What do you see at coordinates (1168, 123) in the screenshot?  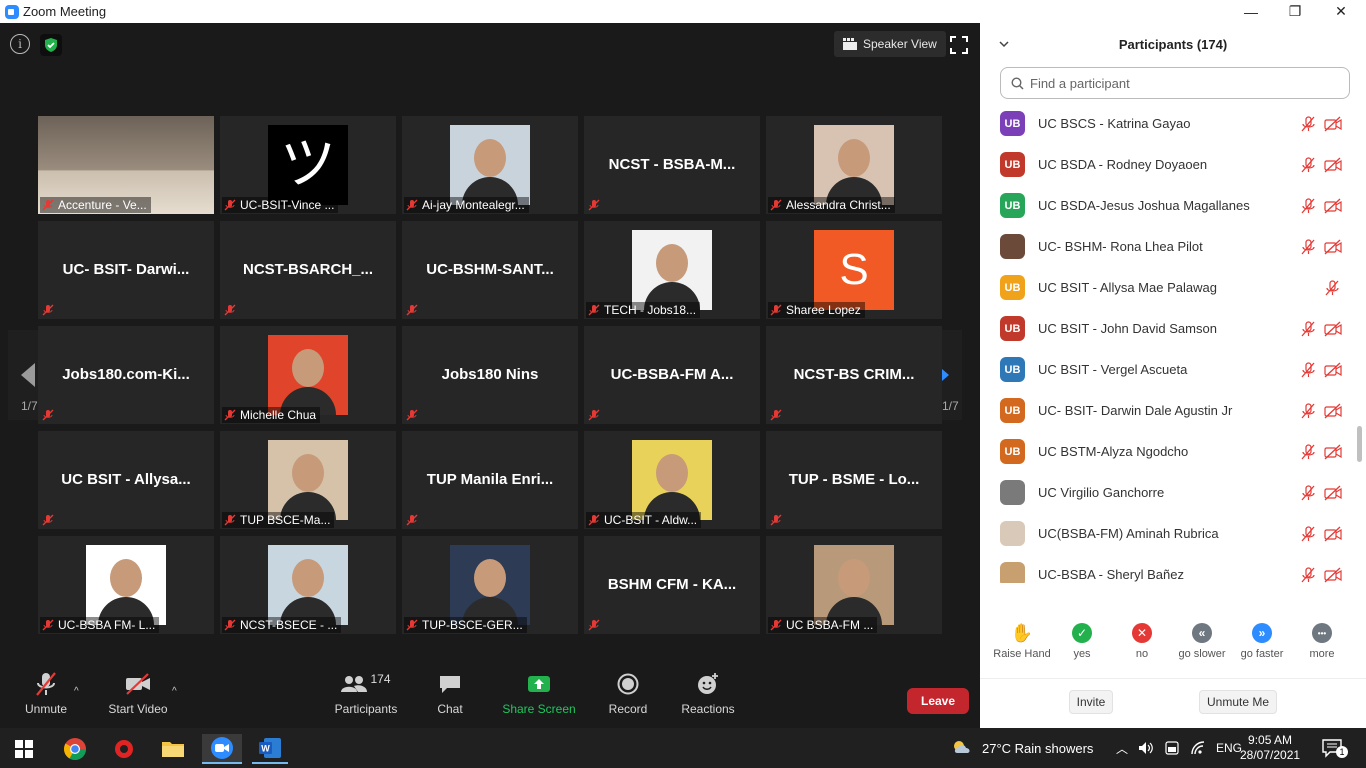 I see `participant-row: UB UC BSCS - Katrina Gayao` at bounding box center [1168, 123].